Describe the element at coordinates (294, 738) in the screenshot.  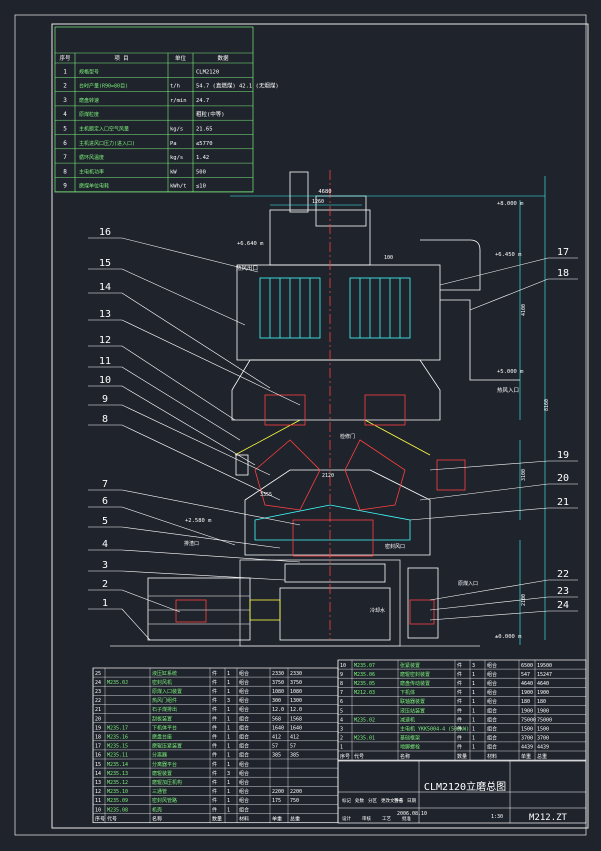
I see `parts-list-left-cell: 412` at that location.